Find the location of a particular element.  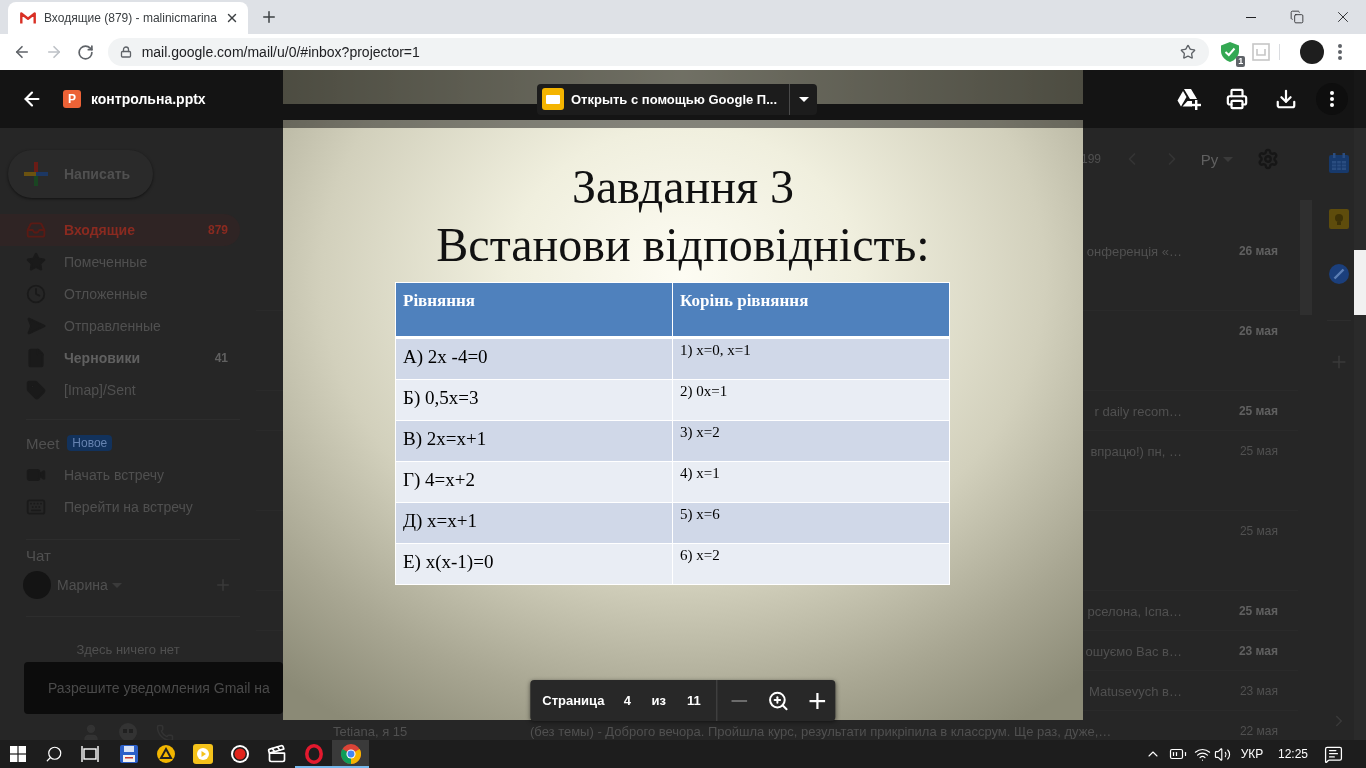

more-options-button is located at coordinates (1332, 99).